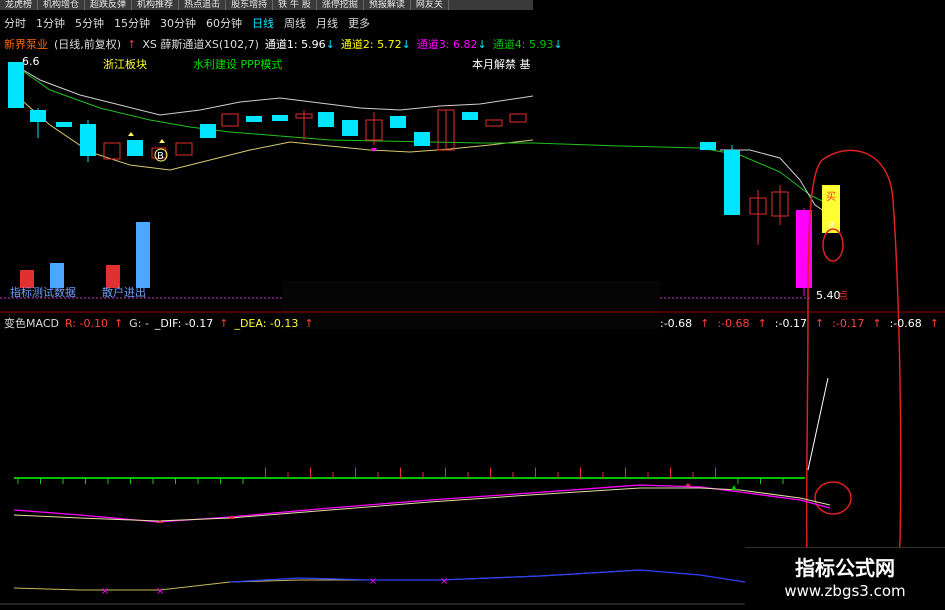  I want to click on annotation-line, so click(818, 424).